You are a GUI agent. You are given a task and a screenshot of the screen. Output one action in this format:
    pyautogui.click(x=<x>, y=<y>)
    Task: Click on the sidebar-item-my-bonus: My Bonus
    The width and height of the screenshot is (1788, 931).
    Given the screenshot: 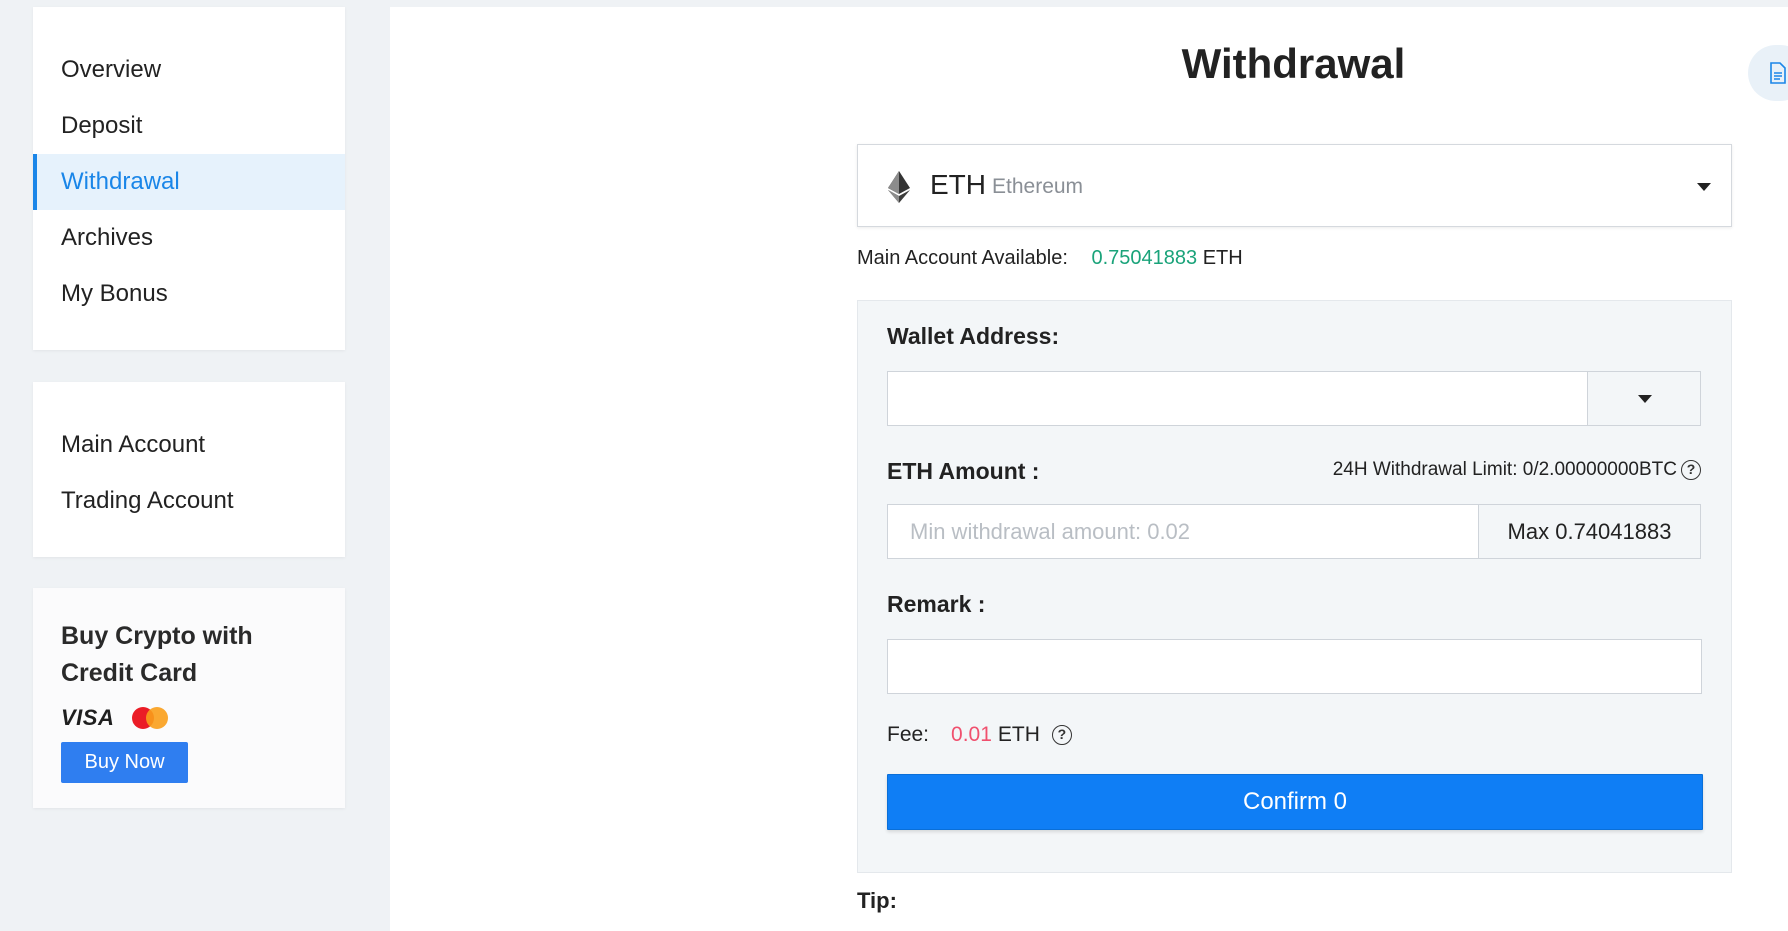 What is the action you would take?
    pyautogui.click(x=189, y=294)
    